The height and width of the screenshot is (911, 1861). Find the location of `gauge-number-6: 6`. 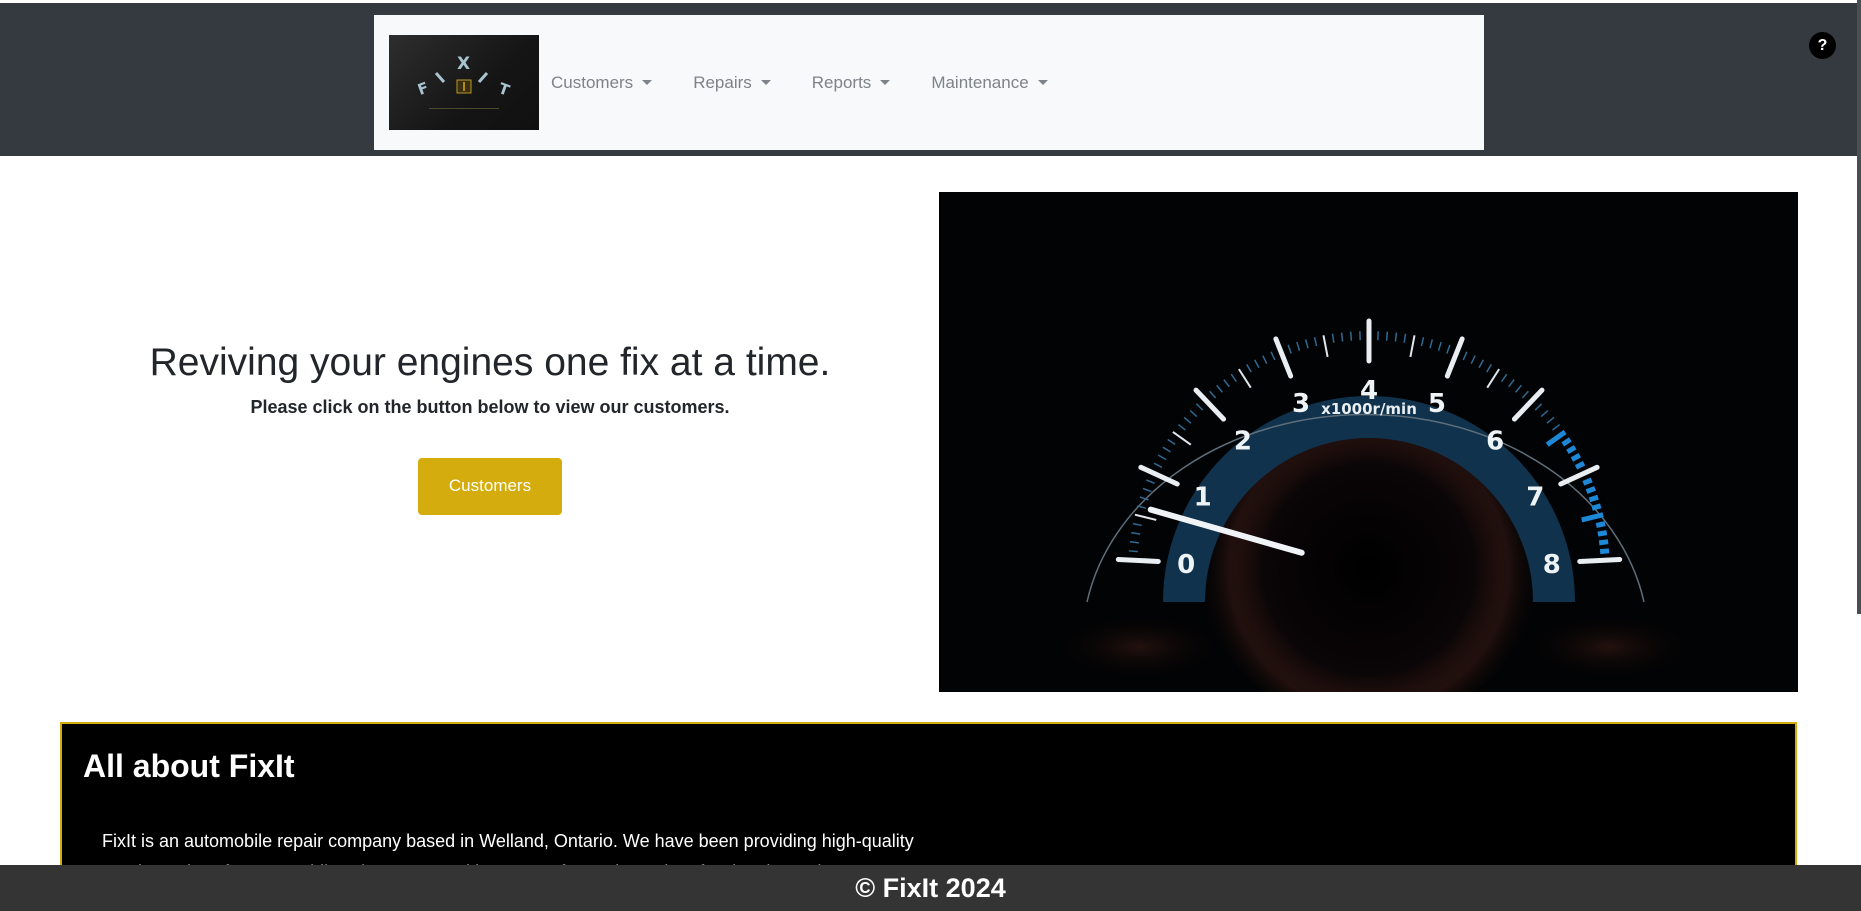

gauge-number-6: 6 is located at coordinates (1495, 441).